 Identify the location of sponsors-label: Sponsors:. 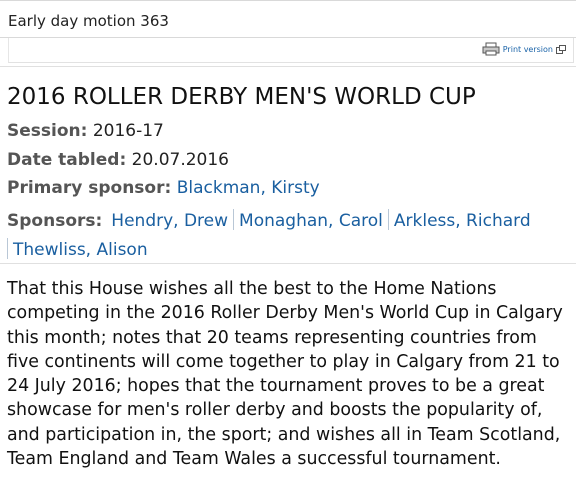
(55, 221).